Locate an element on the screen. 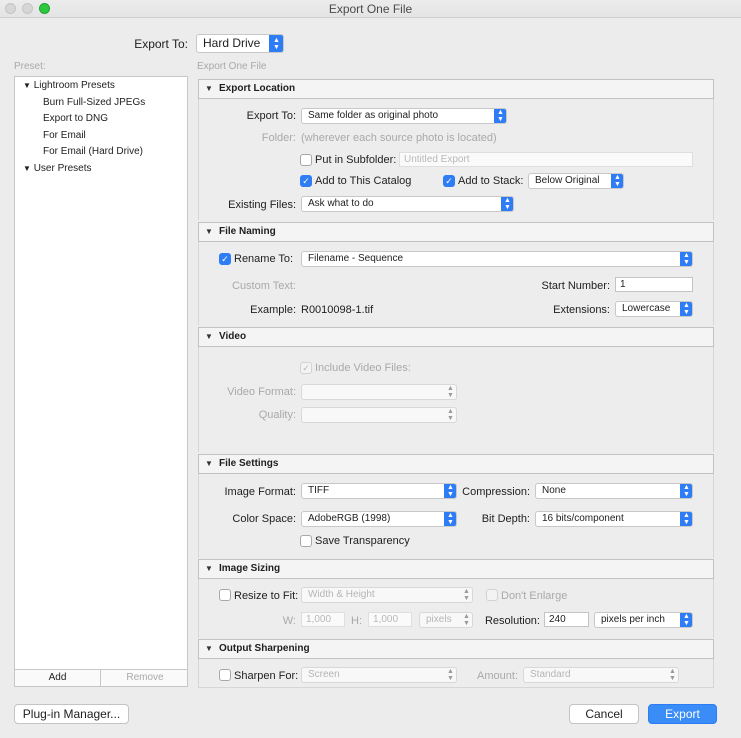 The width and height of the screenshot is (741, 738). cancel-button: Cancel is located at coordinates (604, 714).